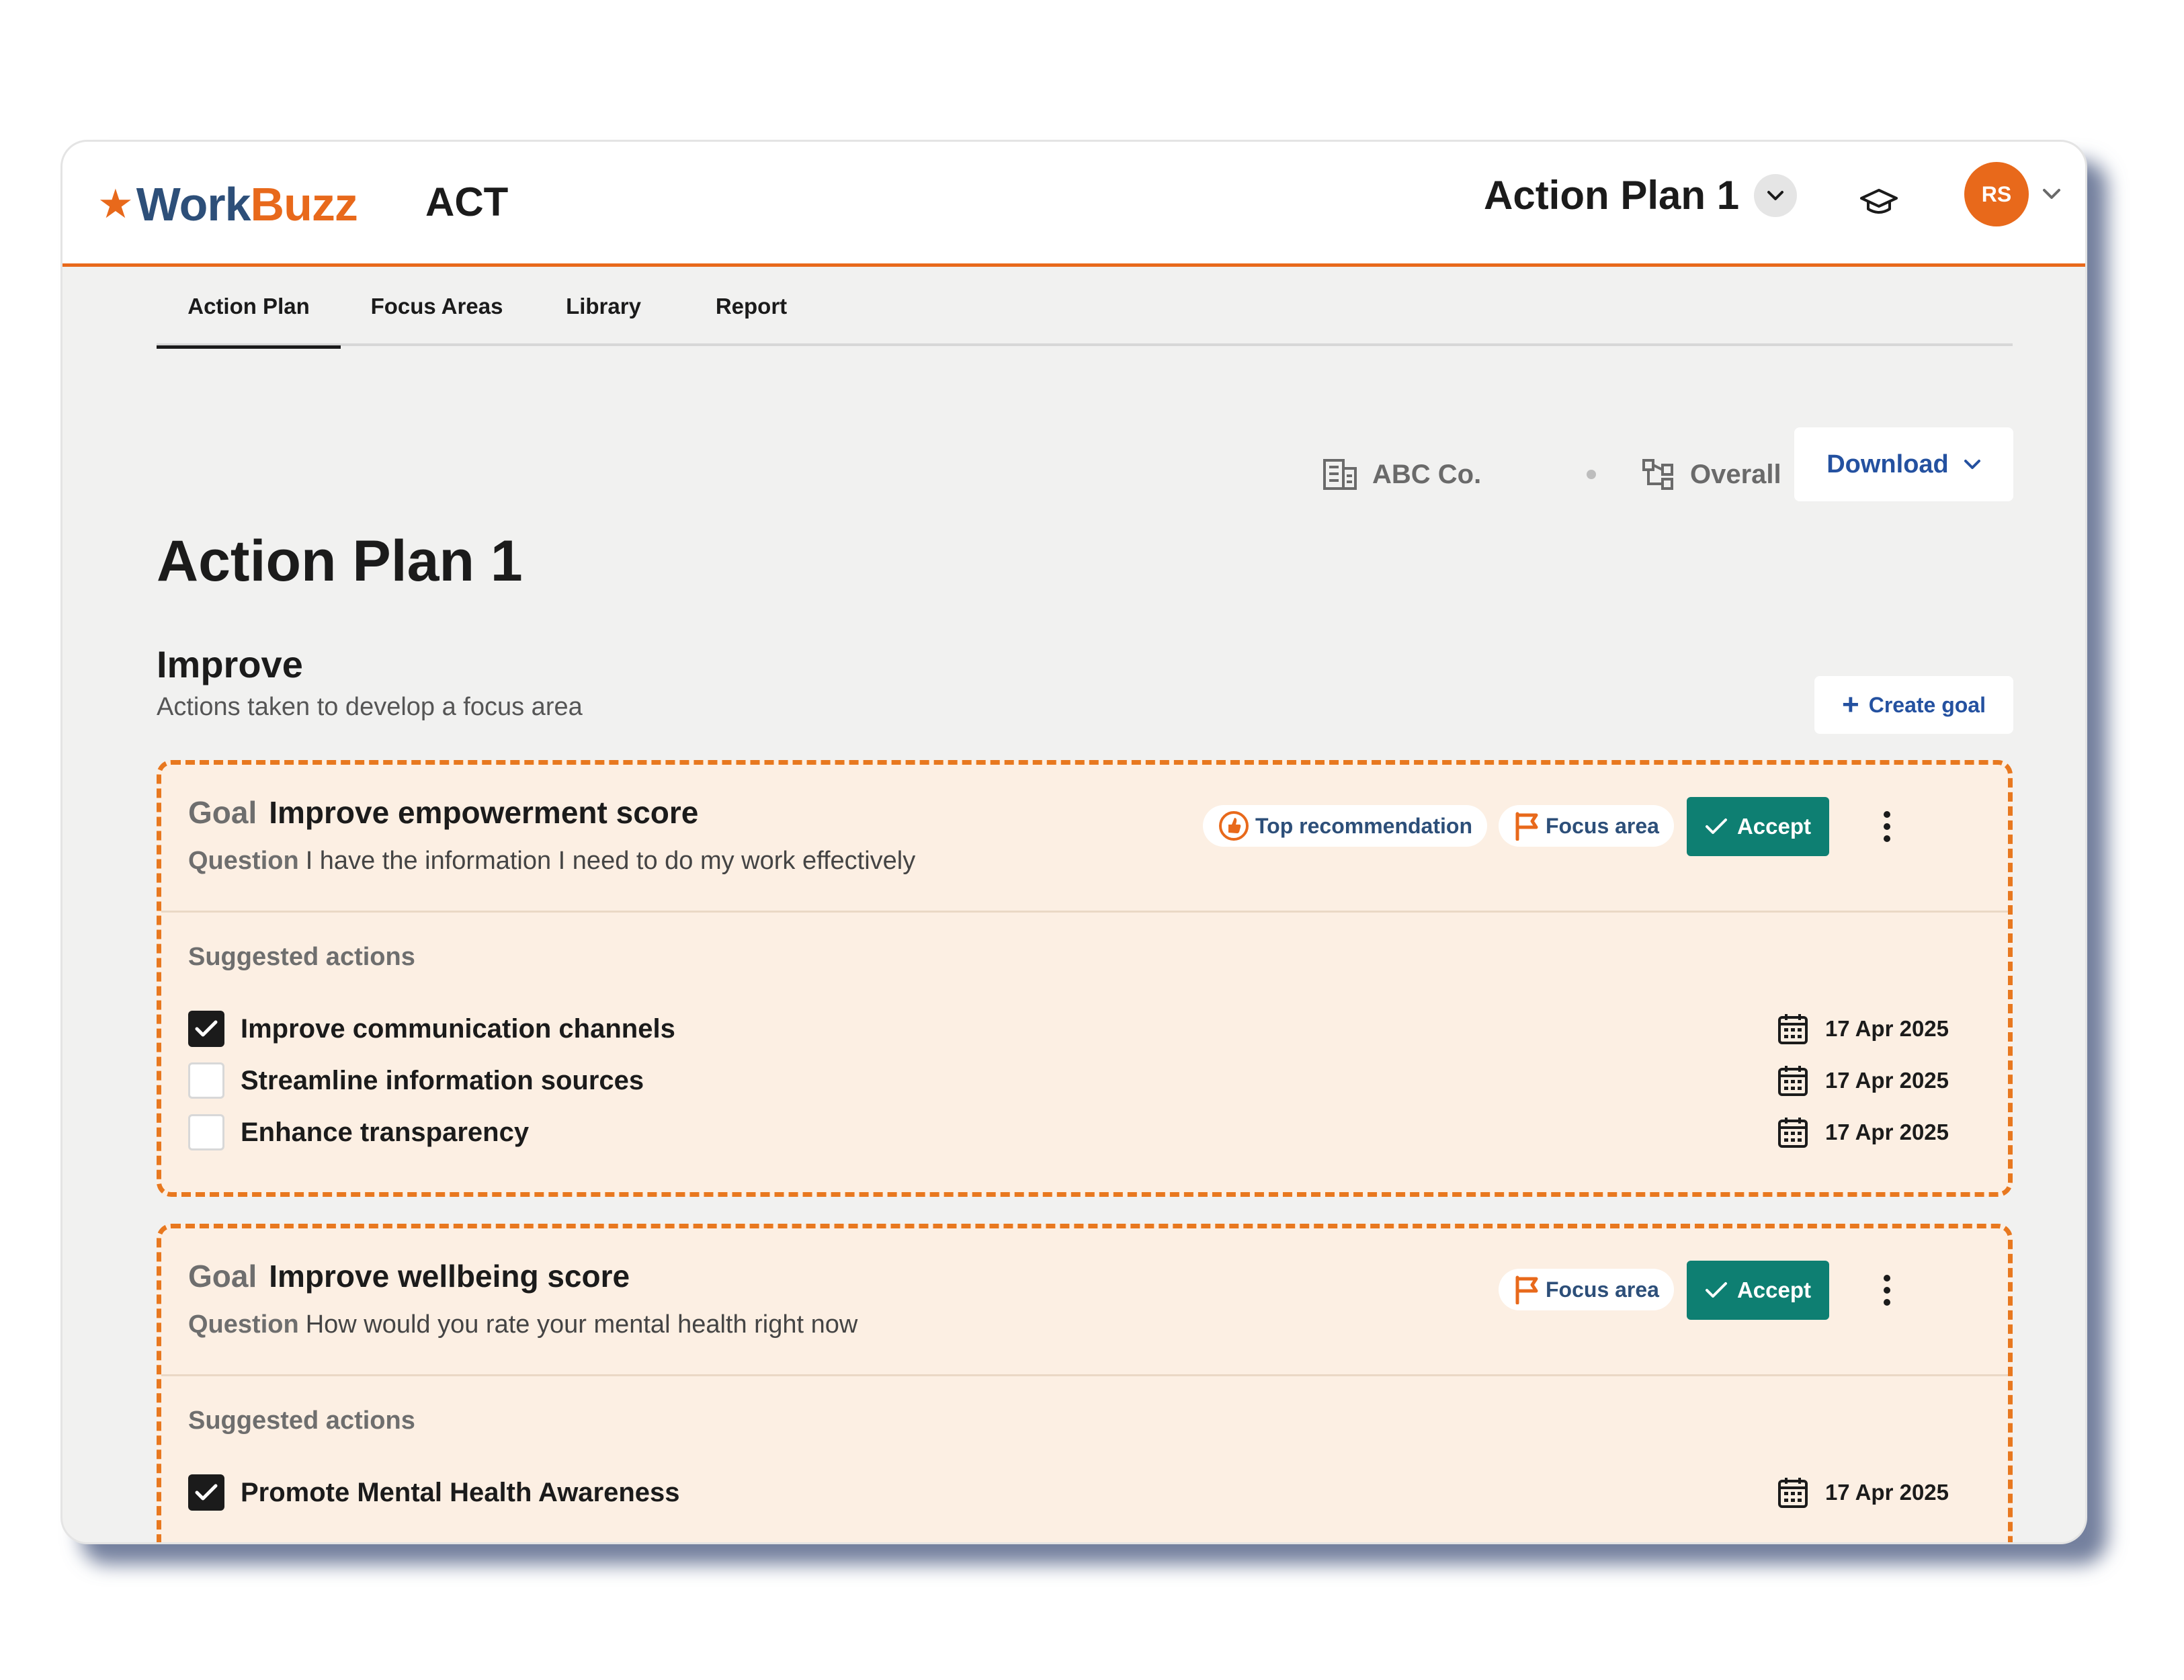 The image size is (2184, 1680). I want to click on tab-focus-areas: Focus Areas, so click(437, 306).